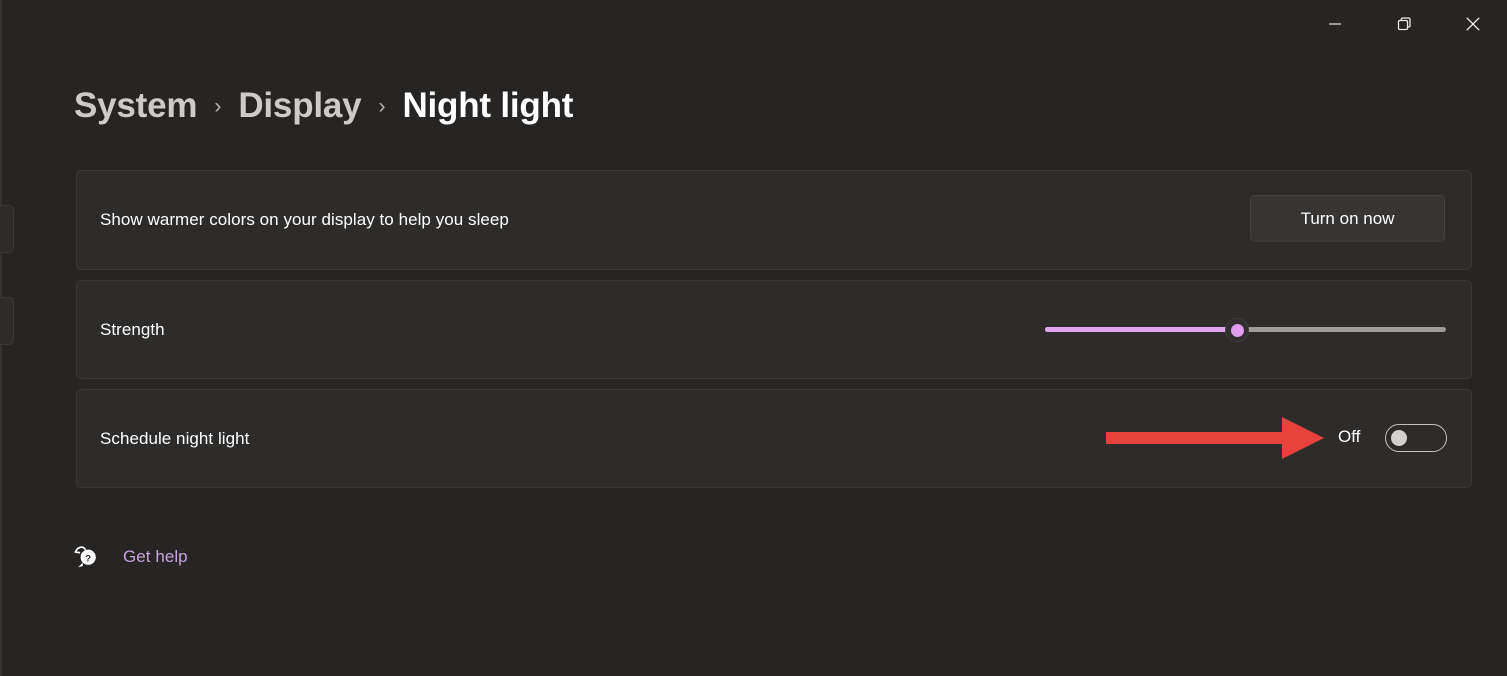 The image size is (1507, 676). I want to click on slider-fill, so click(1141, 329).